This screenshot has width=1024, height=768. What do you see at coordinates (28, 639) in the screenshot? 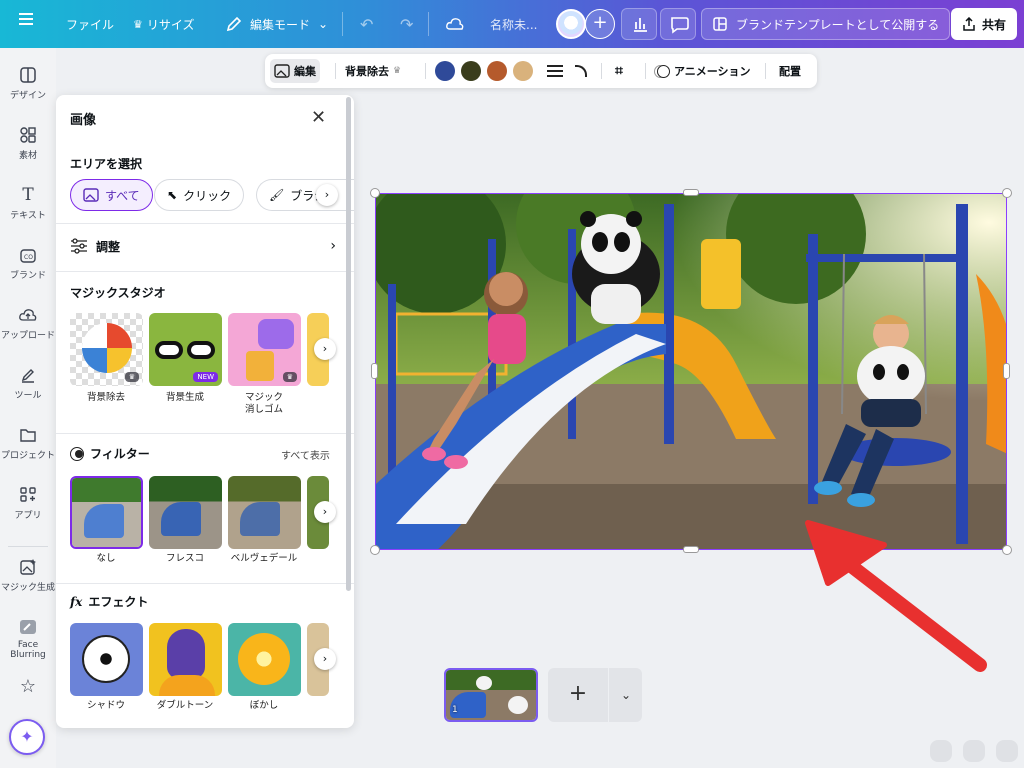
I see `rail-item-face-blurring: Face Blurring` at bounding box center [28, 639].